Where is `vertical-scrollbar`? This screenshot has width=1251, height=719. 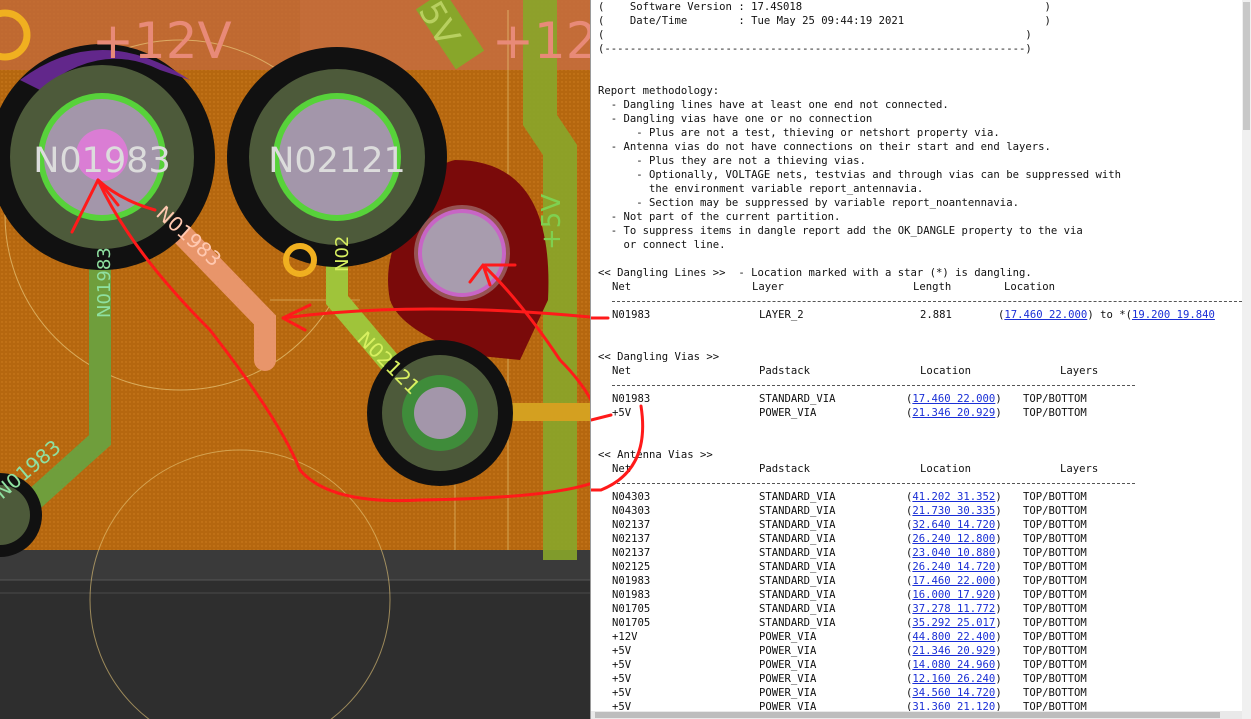 vertical-scrollbar is located at coordinates (1246, 359).